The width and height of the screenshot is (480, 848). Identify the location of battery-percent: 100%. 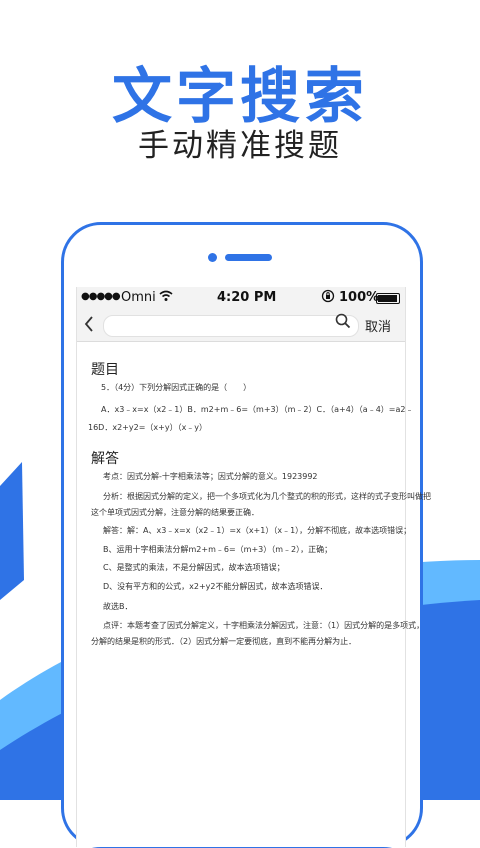
(359, 297).